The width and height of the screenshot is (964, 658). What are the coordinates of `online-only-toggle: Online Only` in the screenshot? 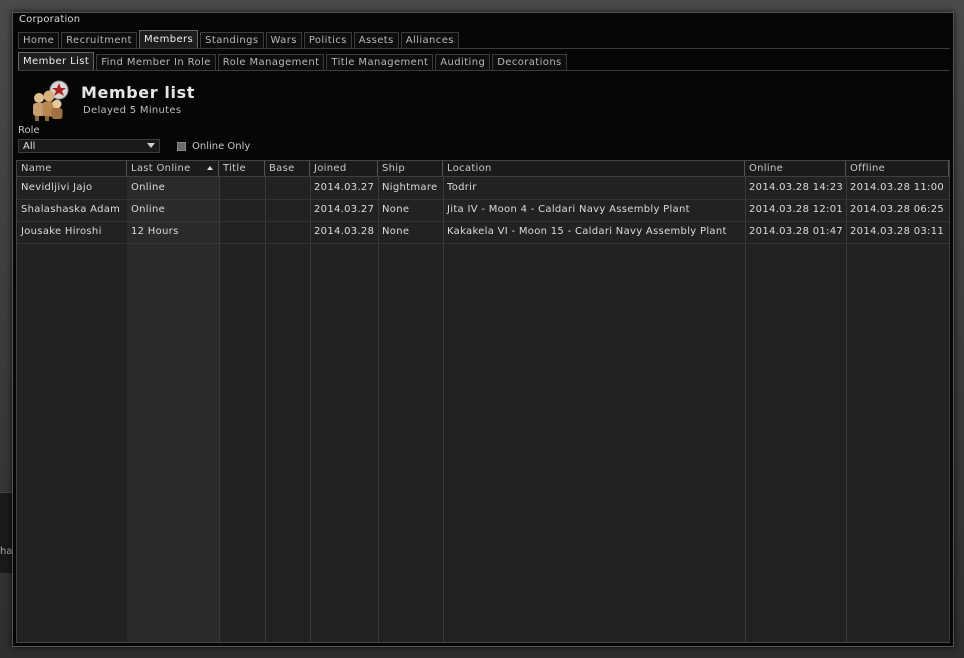 It's located at (213, 146).